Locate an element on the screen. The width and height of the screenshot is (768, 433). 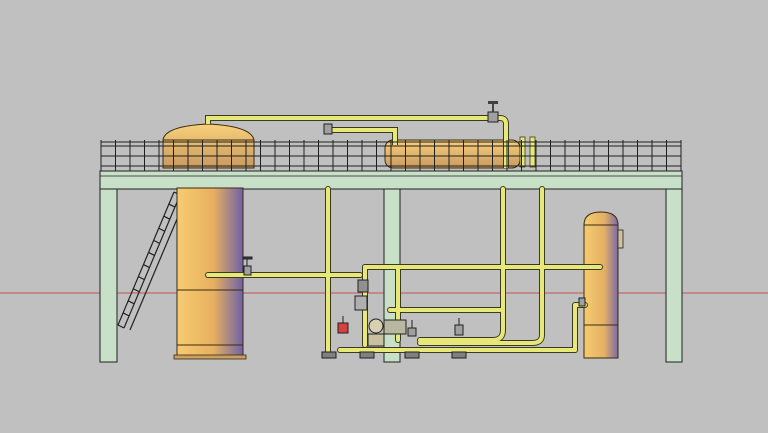
column-right is located at coordinates (674, 275).